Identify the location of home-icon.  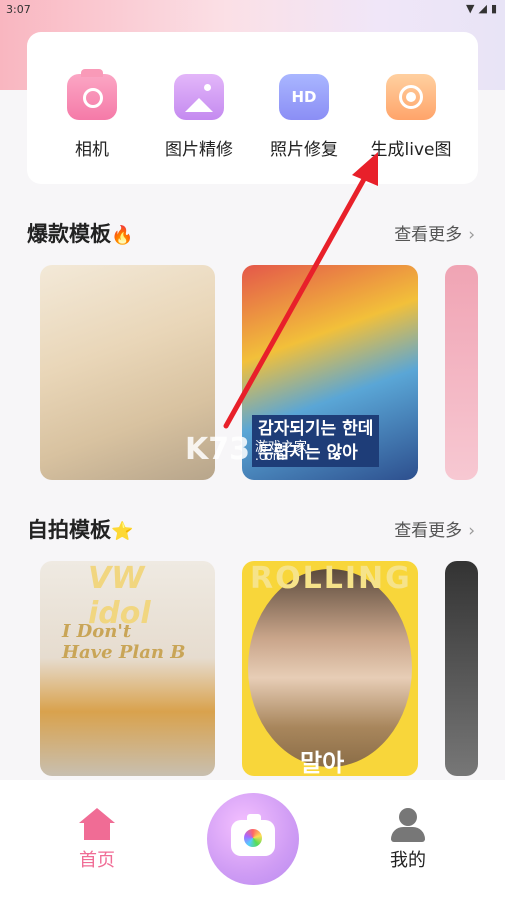
(97, 824).